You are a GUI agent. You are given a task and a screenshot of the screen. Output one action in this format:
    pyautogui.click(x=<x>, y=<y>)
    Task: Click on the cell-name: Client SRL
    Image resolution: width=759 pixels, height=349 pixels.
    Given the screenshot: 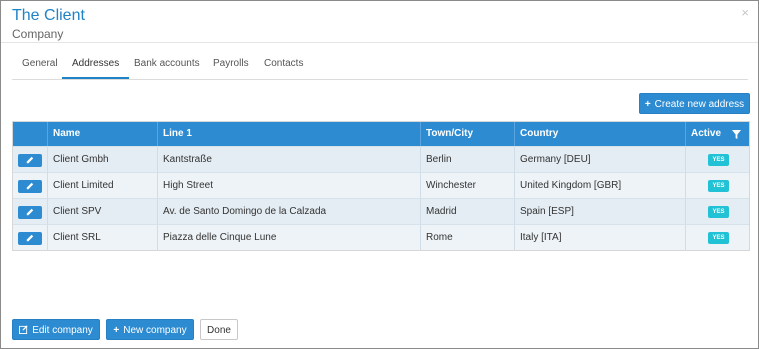 What is the action you would take?
    pyautogui.click(x=102, y=237)
    